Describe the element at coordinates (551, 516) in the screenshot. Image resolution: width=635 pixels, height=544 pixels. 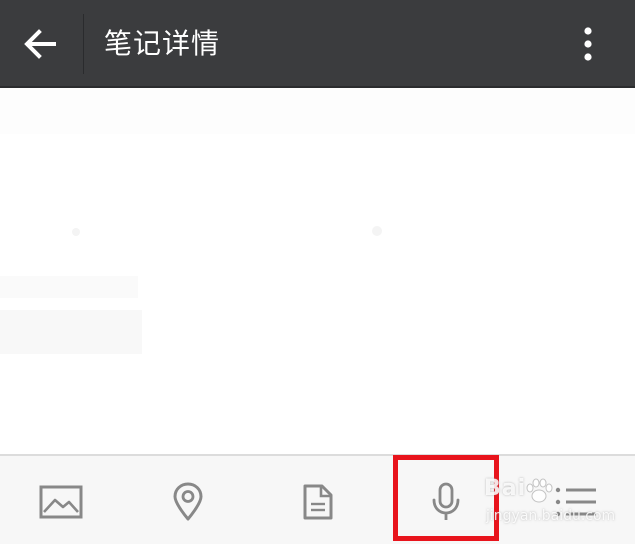
I see `watermark-url: jingyan.baidu.com` at that location.